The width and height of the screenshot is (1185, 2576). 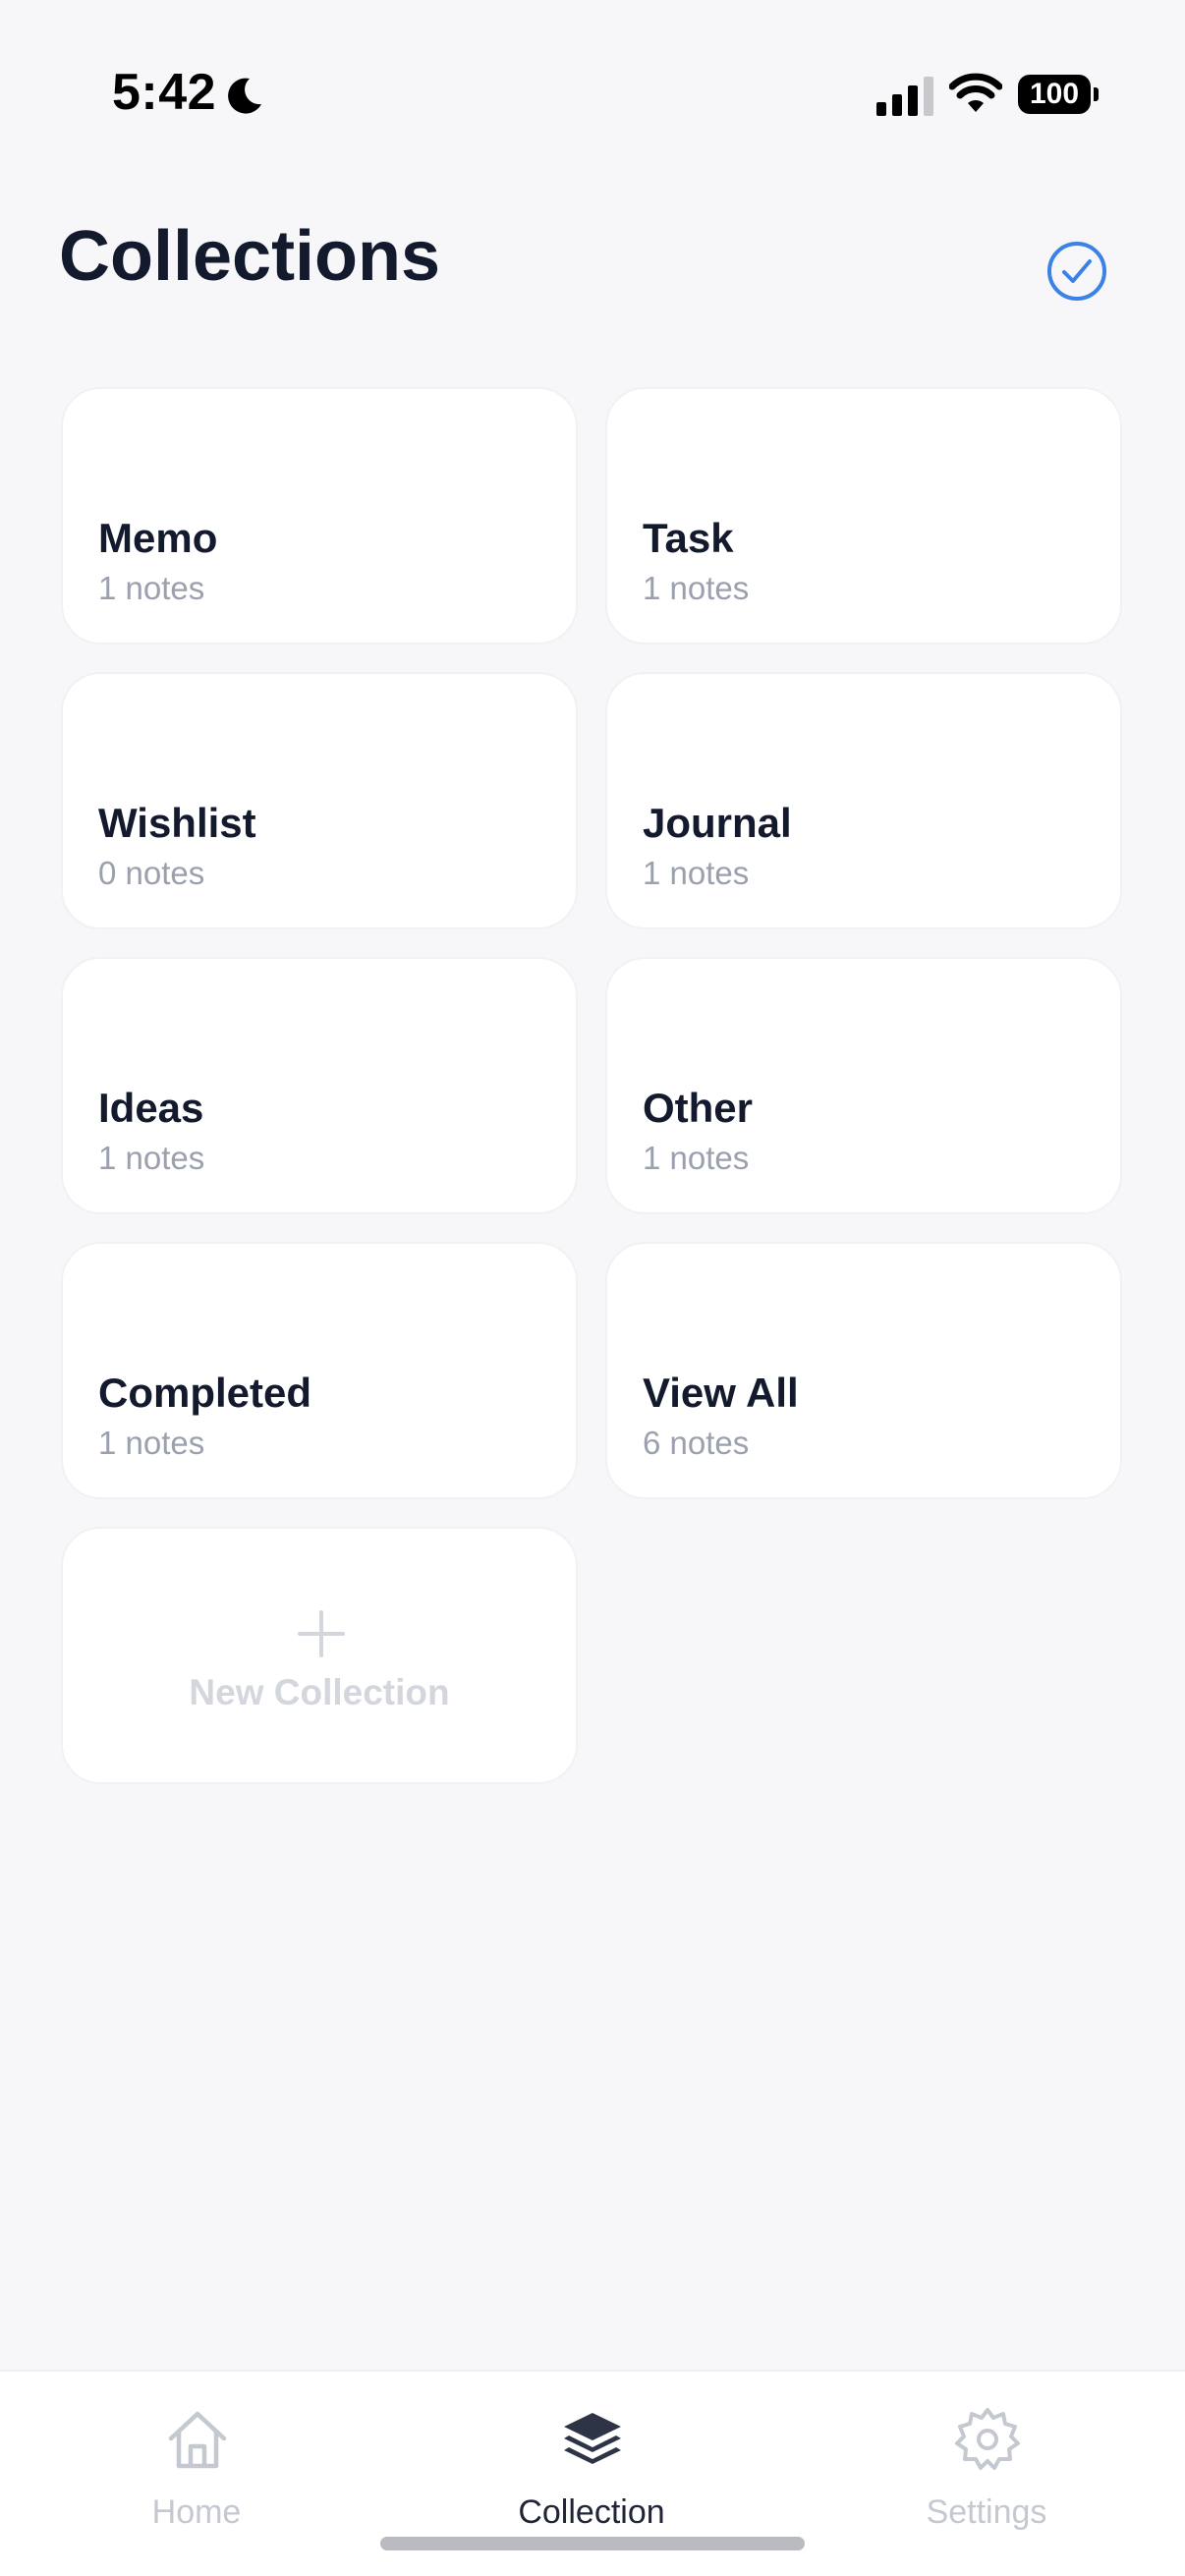 What do you see at coordinates (592, 69) in the screenshot?
I see `status-bar: 5:42 100` at bounding box center [592, 69].